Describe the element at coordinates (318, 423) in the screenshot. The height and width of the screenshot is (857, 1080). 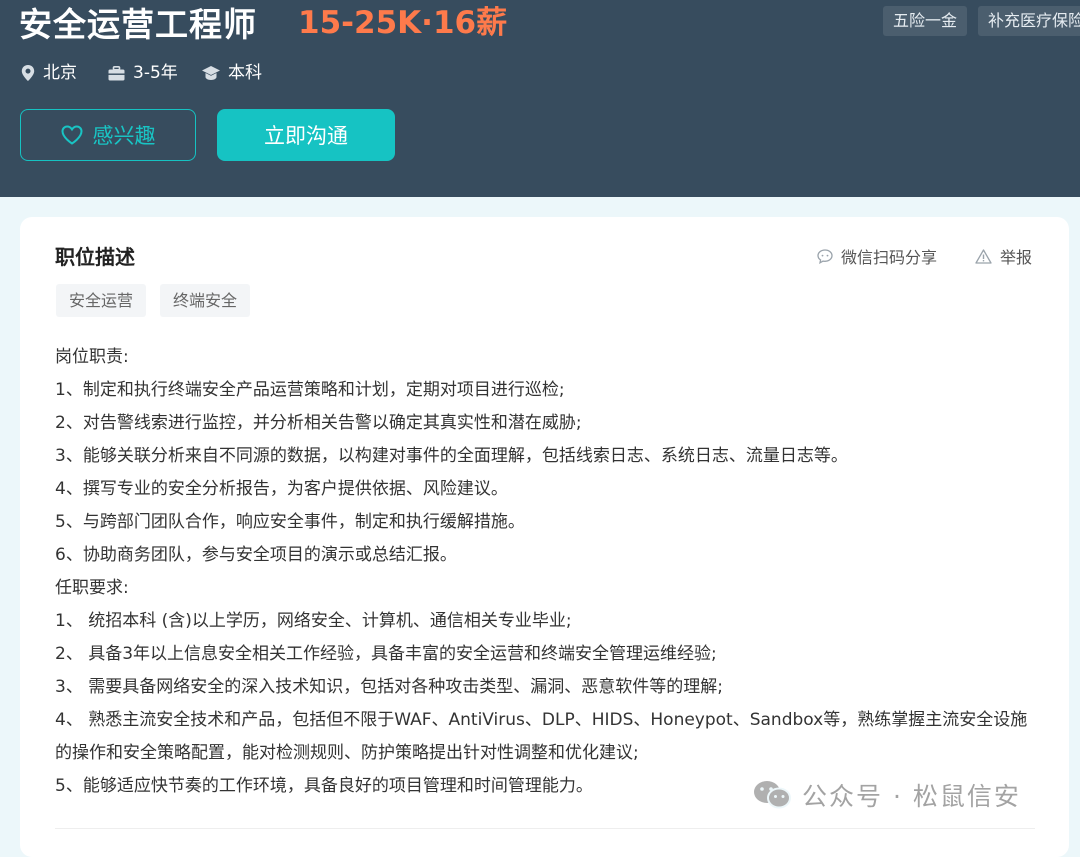
I see `description-line: 2、对告警线索进行监控，并分析相关告警以确定其真实性和潜在威胁;` at that location.